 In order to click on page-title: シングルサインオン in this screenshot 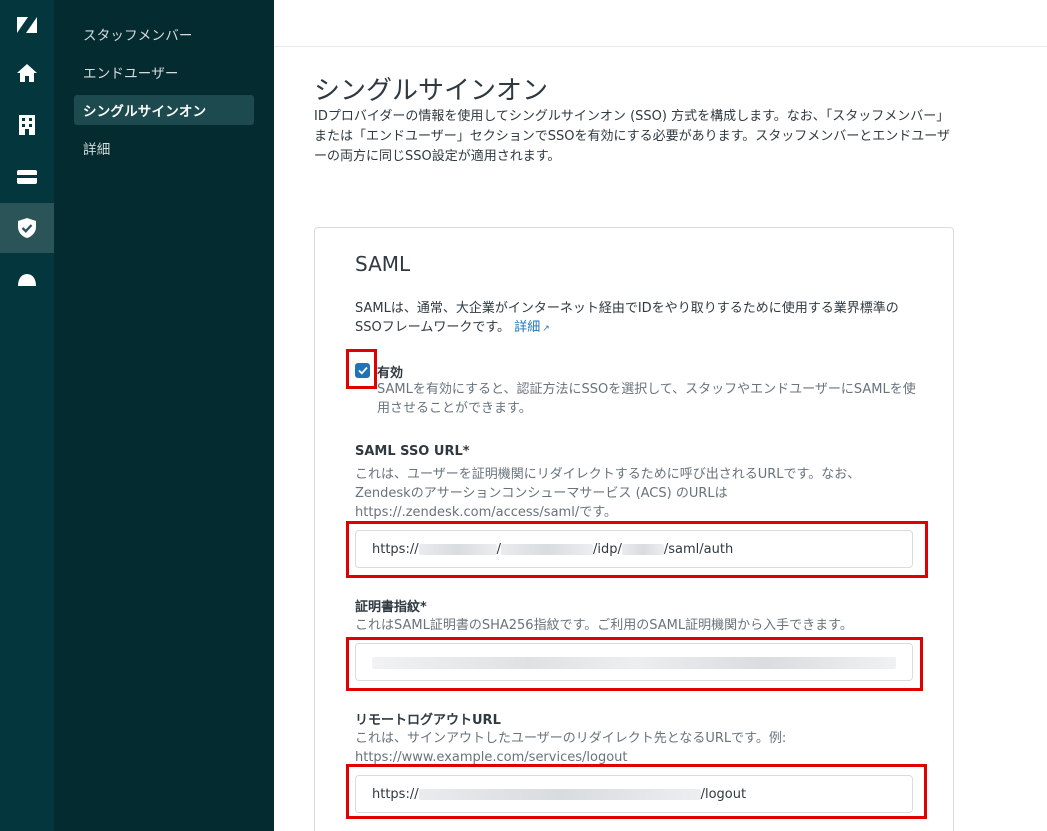, I will do `click(431, 91)`.